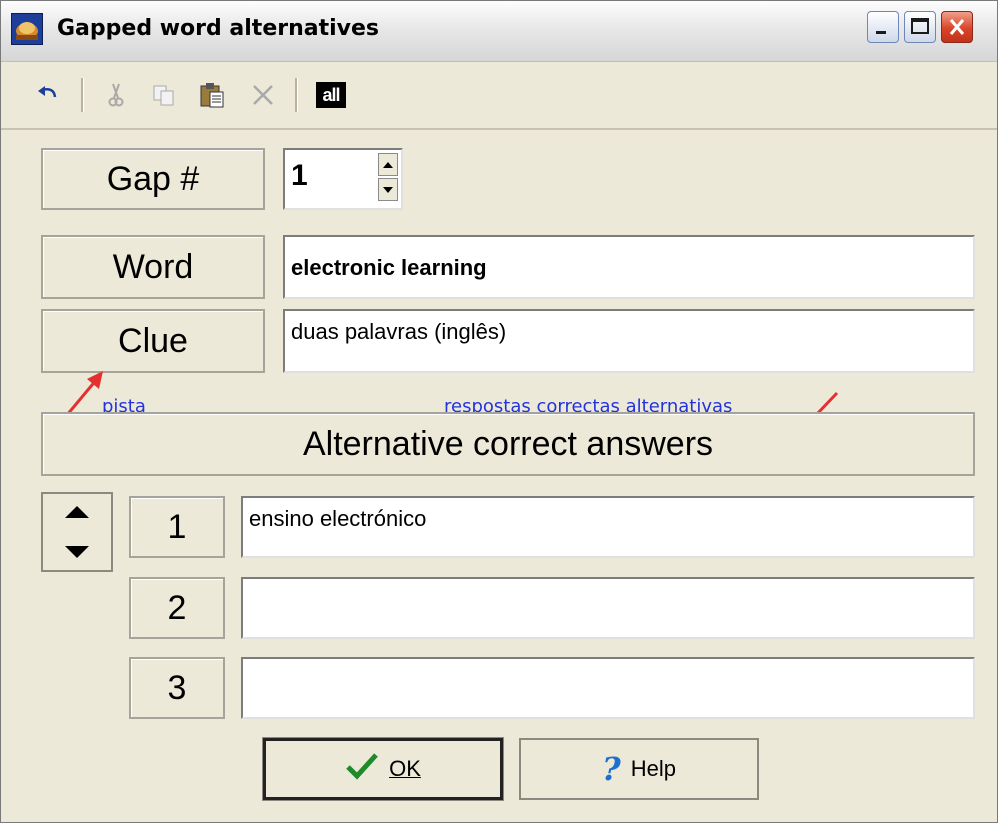  Describe the element at coordinates (388, 189) in the screenshot. I see `spin-down-icon` at that location.